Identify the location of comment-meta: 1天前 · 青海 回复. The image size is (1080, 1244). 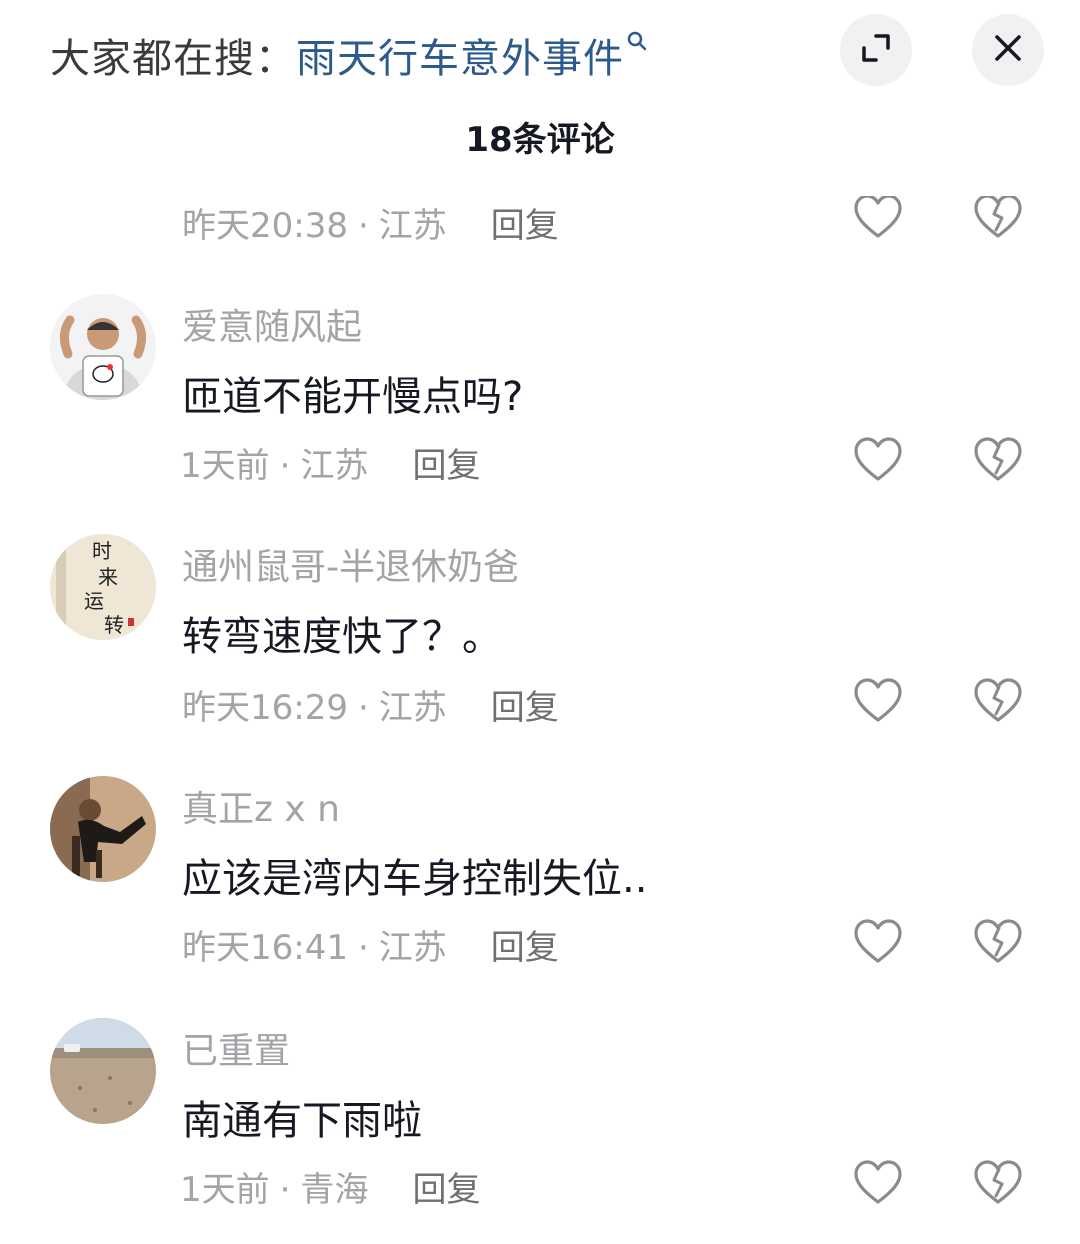
(330, 1190).